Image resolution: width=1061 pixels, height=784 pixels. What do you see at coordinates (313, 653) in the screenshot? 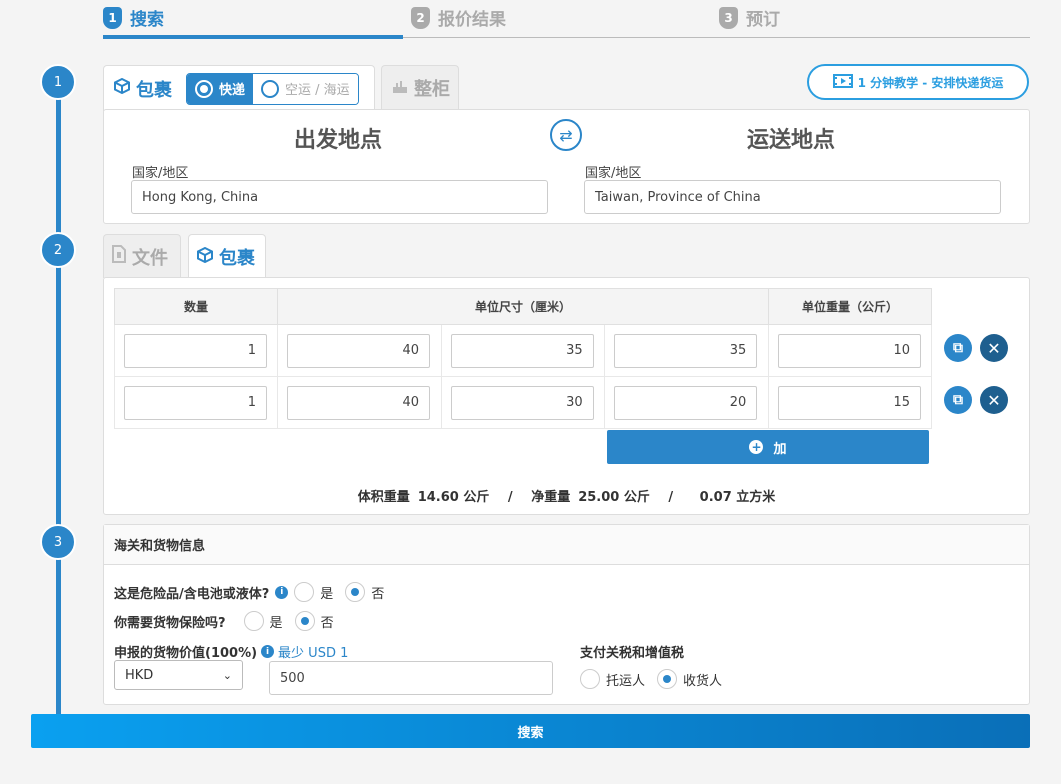
I see `minimum-value-note: 最少 USD 1` at bounding box center [313, 653].